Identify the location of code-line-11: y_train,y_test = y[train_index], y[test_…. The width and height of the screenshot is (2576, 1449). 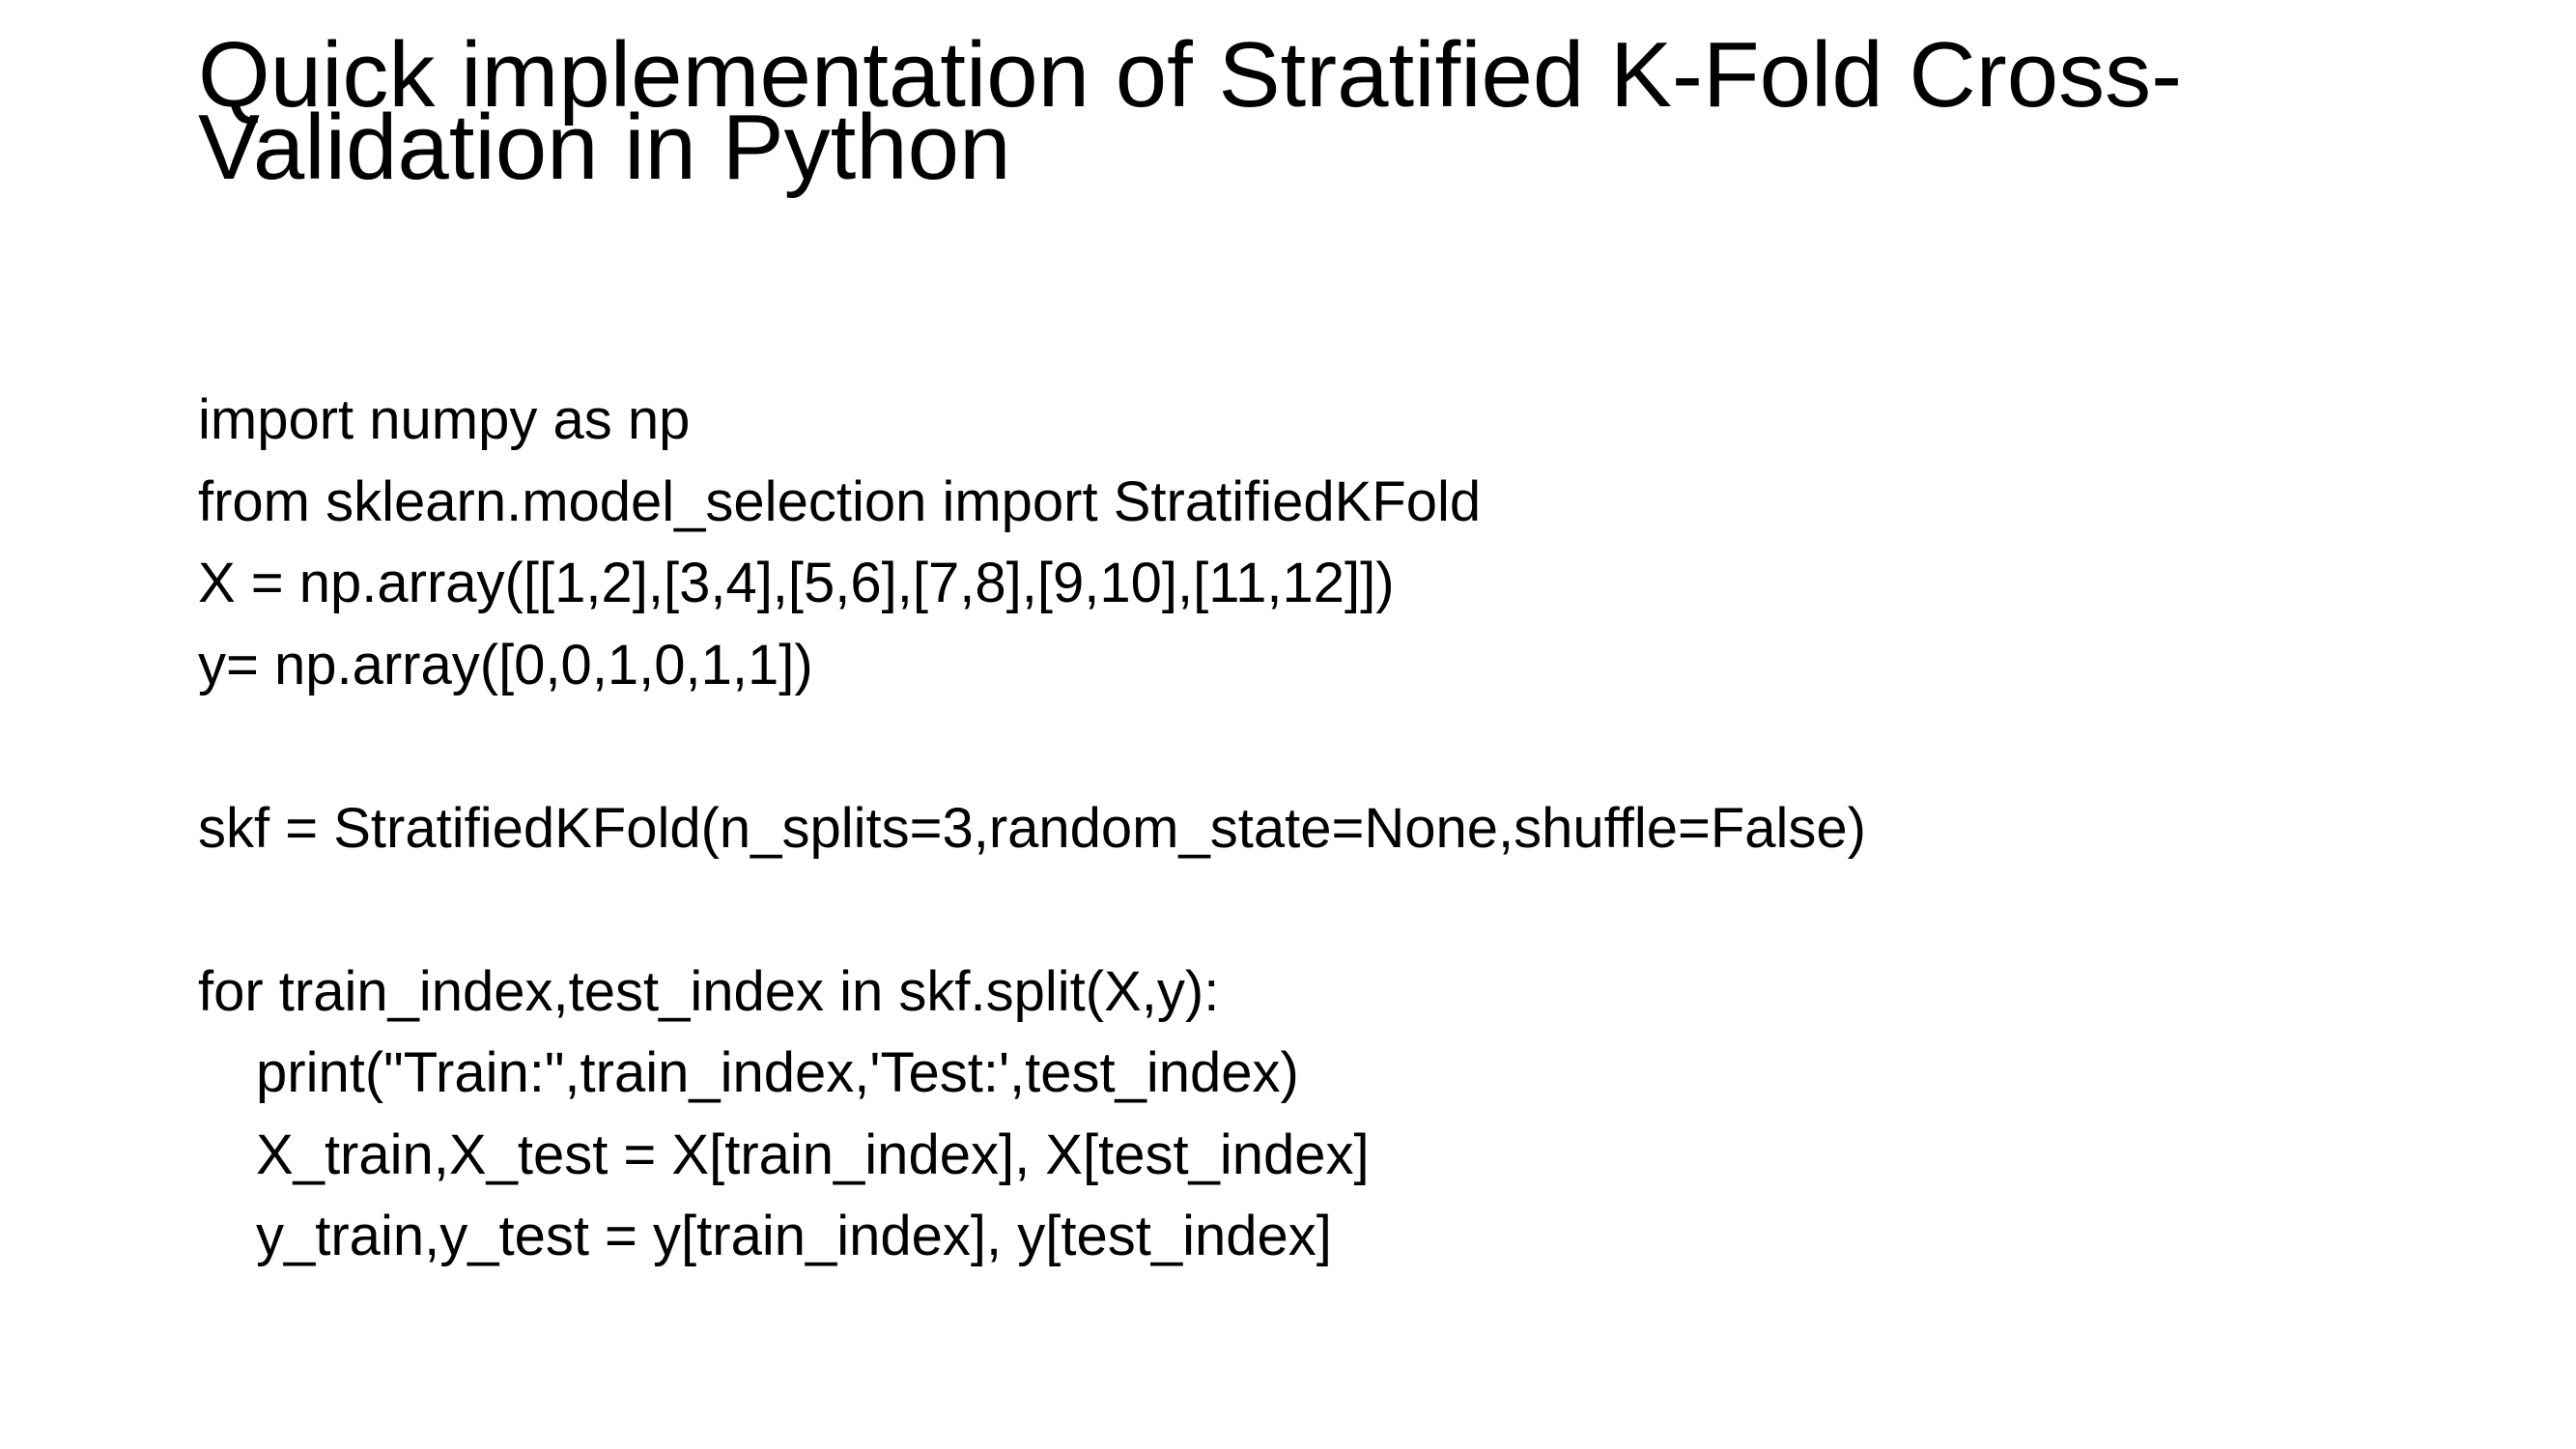
(794, 1236).